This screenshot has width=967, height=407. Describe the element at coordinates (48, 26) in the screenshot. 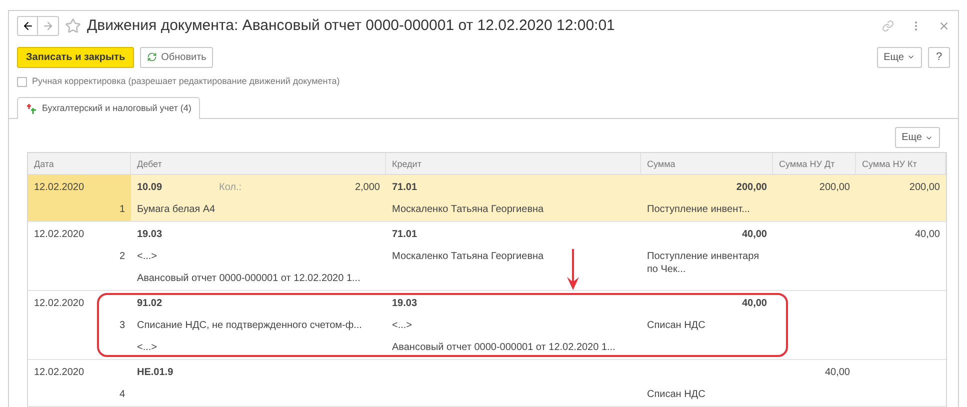

I see `forward-icon` at that location.